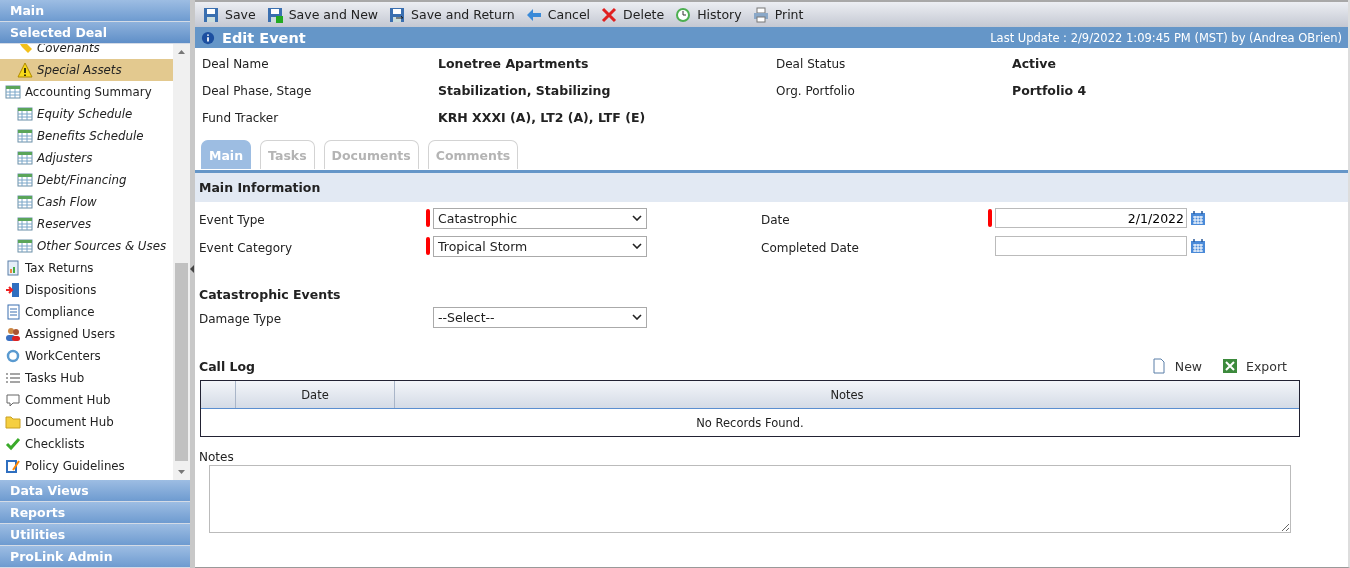  Describe the element at coordinates (775, 219) in the screenshot. I see `field-label: Date` at that location.